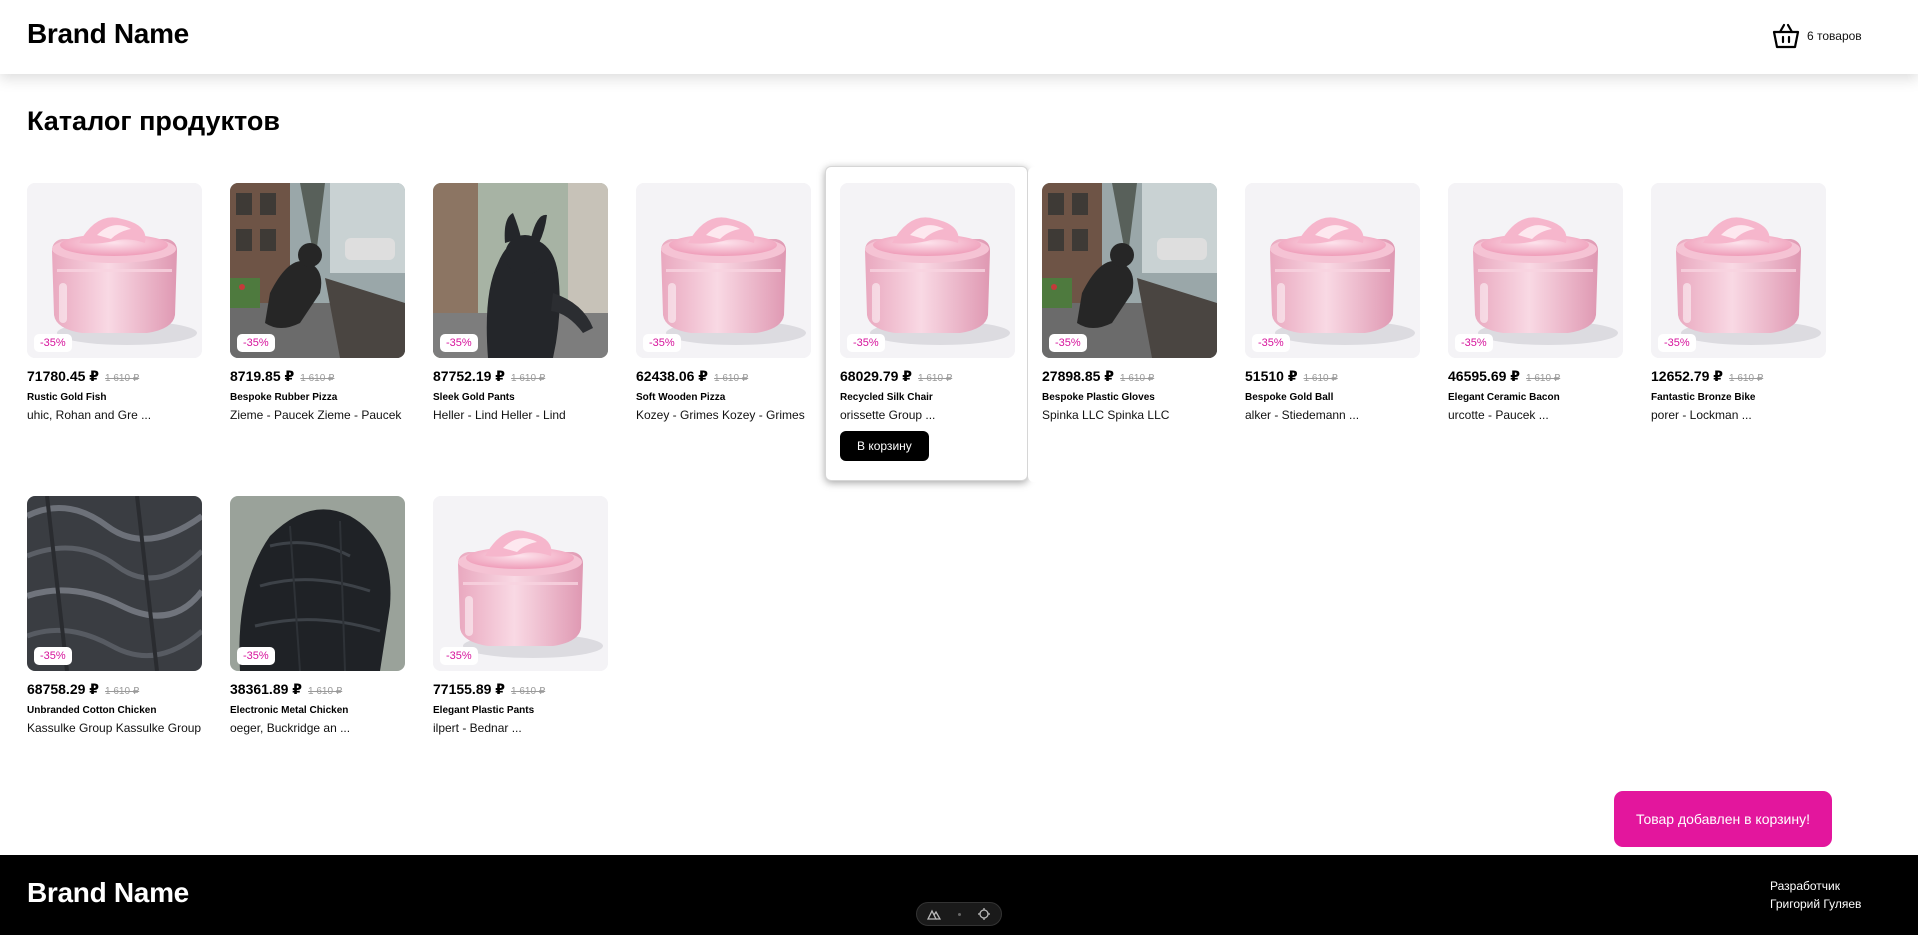  I want to click on cart-button: 6 товаров, so click(1816, 36).